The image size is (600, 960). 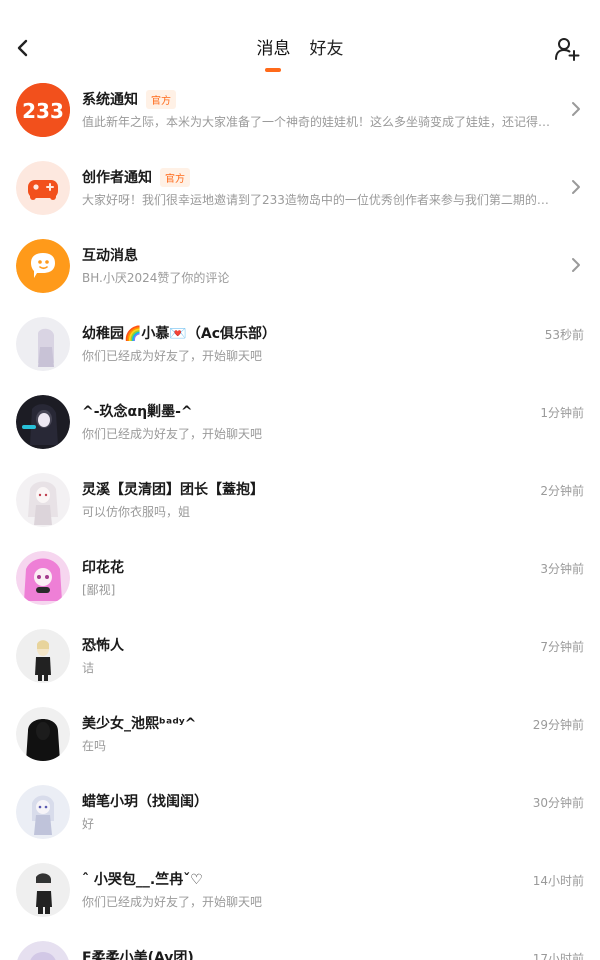 I want to click on conversation-preview: 在吗, so click(x=94, y=746).